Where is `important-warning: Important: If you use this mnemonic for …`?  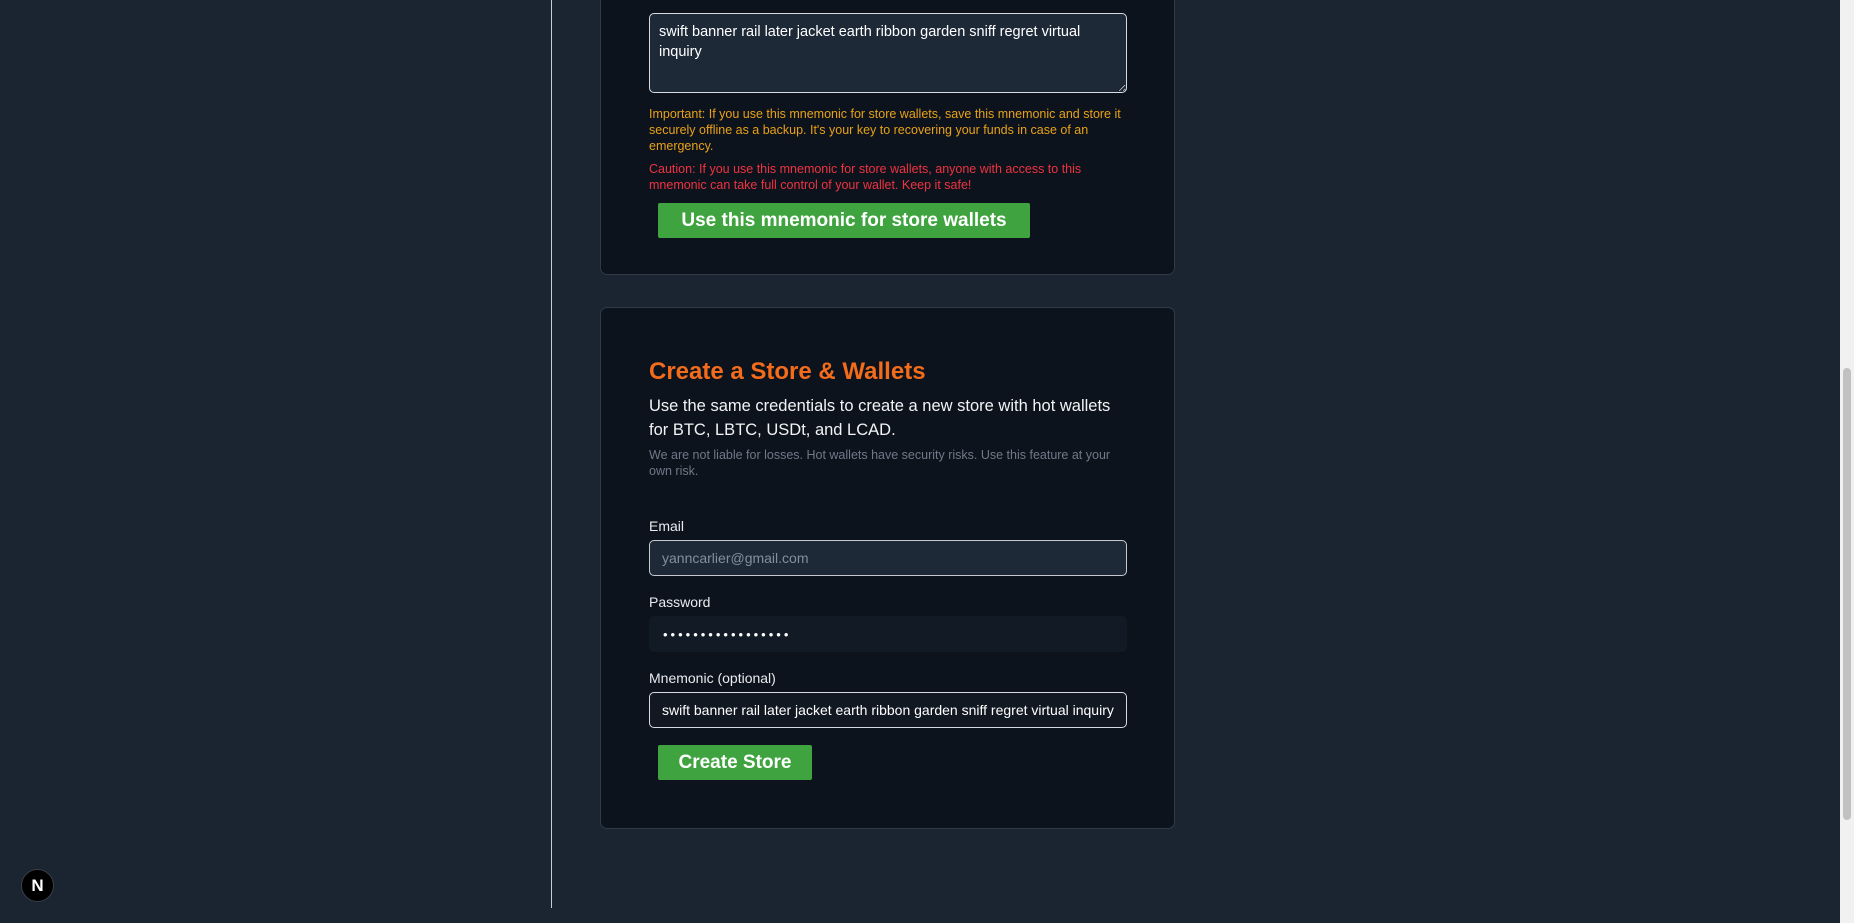
important-warning: Important: If you use this mnemonic for … is located at coordinates (885, 130).